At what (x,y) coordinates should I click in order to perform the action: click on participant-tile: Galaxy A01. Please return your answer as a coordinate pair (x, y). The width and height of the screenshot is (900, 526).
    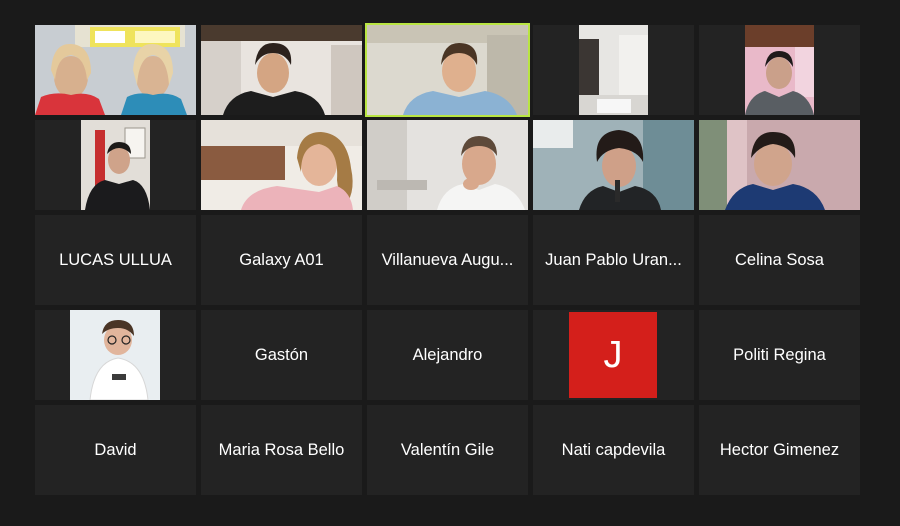
    Looking at the image, I should click on (281, 260).